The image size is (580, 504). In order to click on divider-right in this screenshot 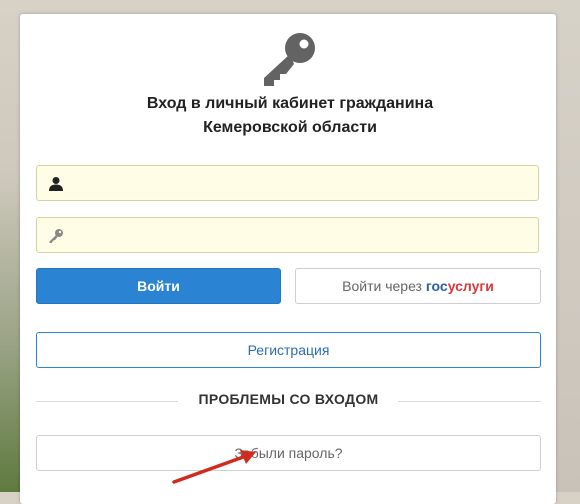, I will do `click(469, 401)`.